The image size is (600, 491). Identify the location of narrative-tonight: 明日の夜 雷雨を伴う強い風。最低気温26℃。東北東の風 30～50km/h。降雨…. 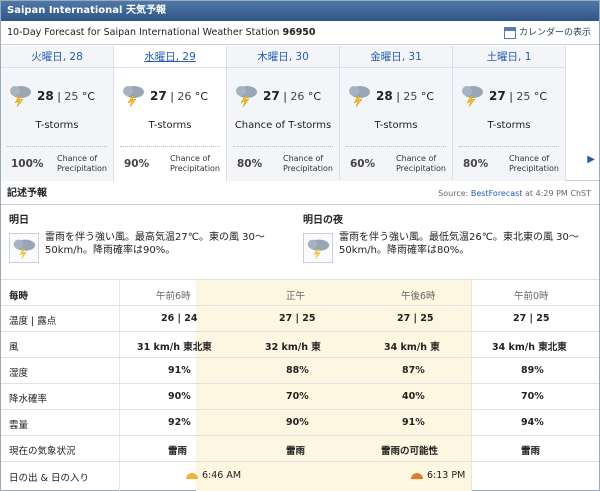
(448, 237).